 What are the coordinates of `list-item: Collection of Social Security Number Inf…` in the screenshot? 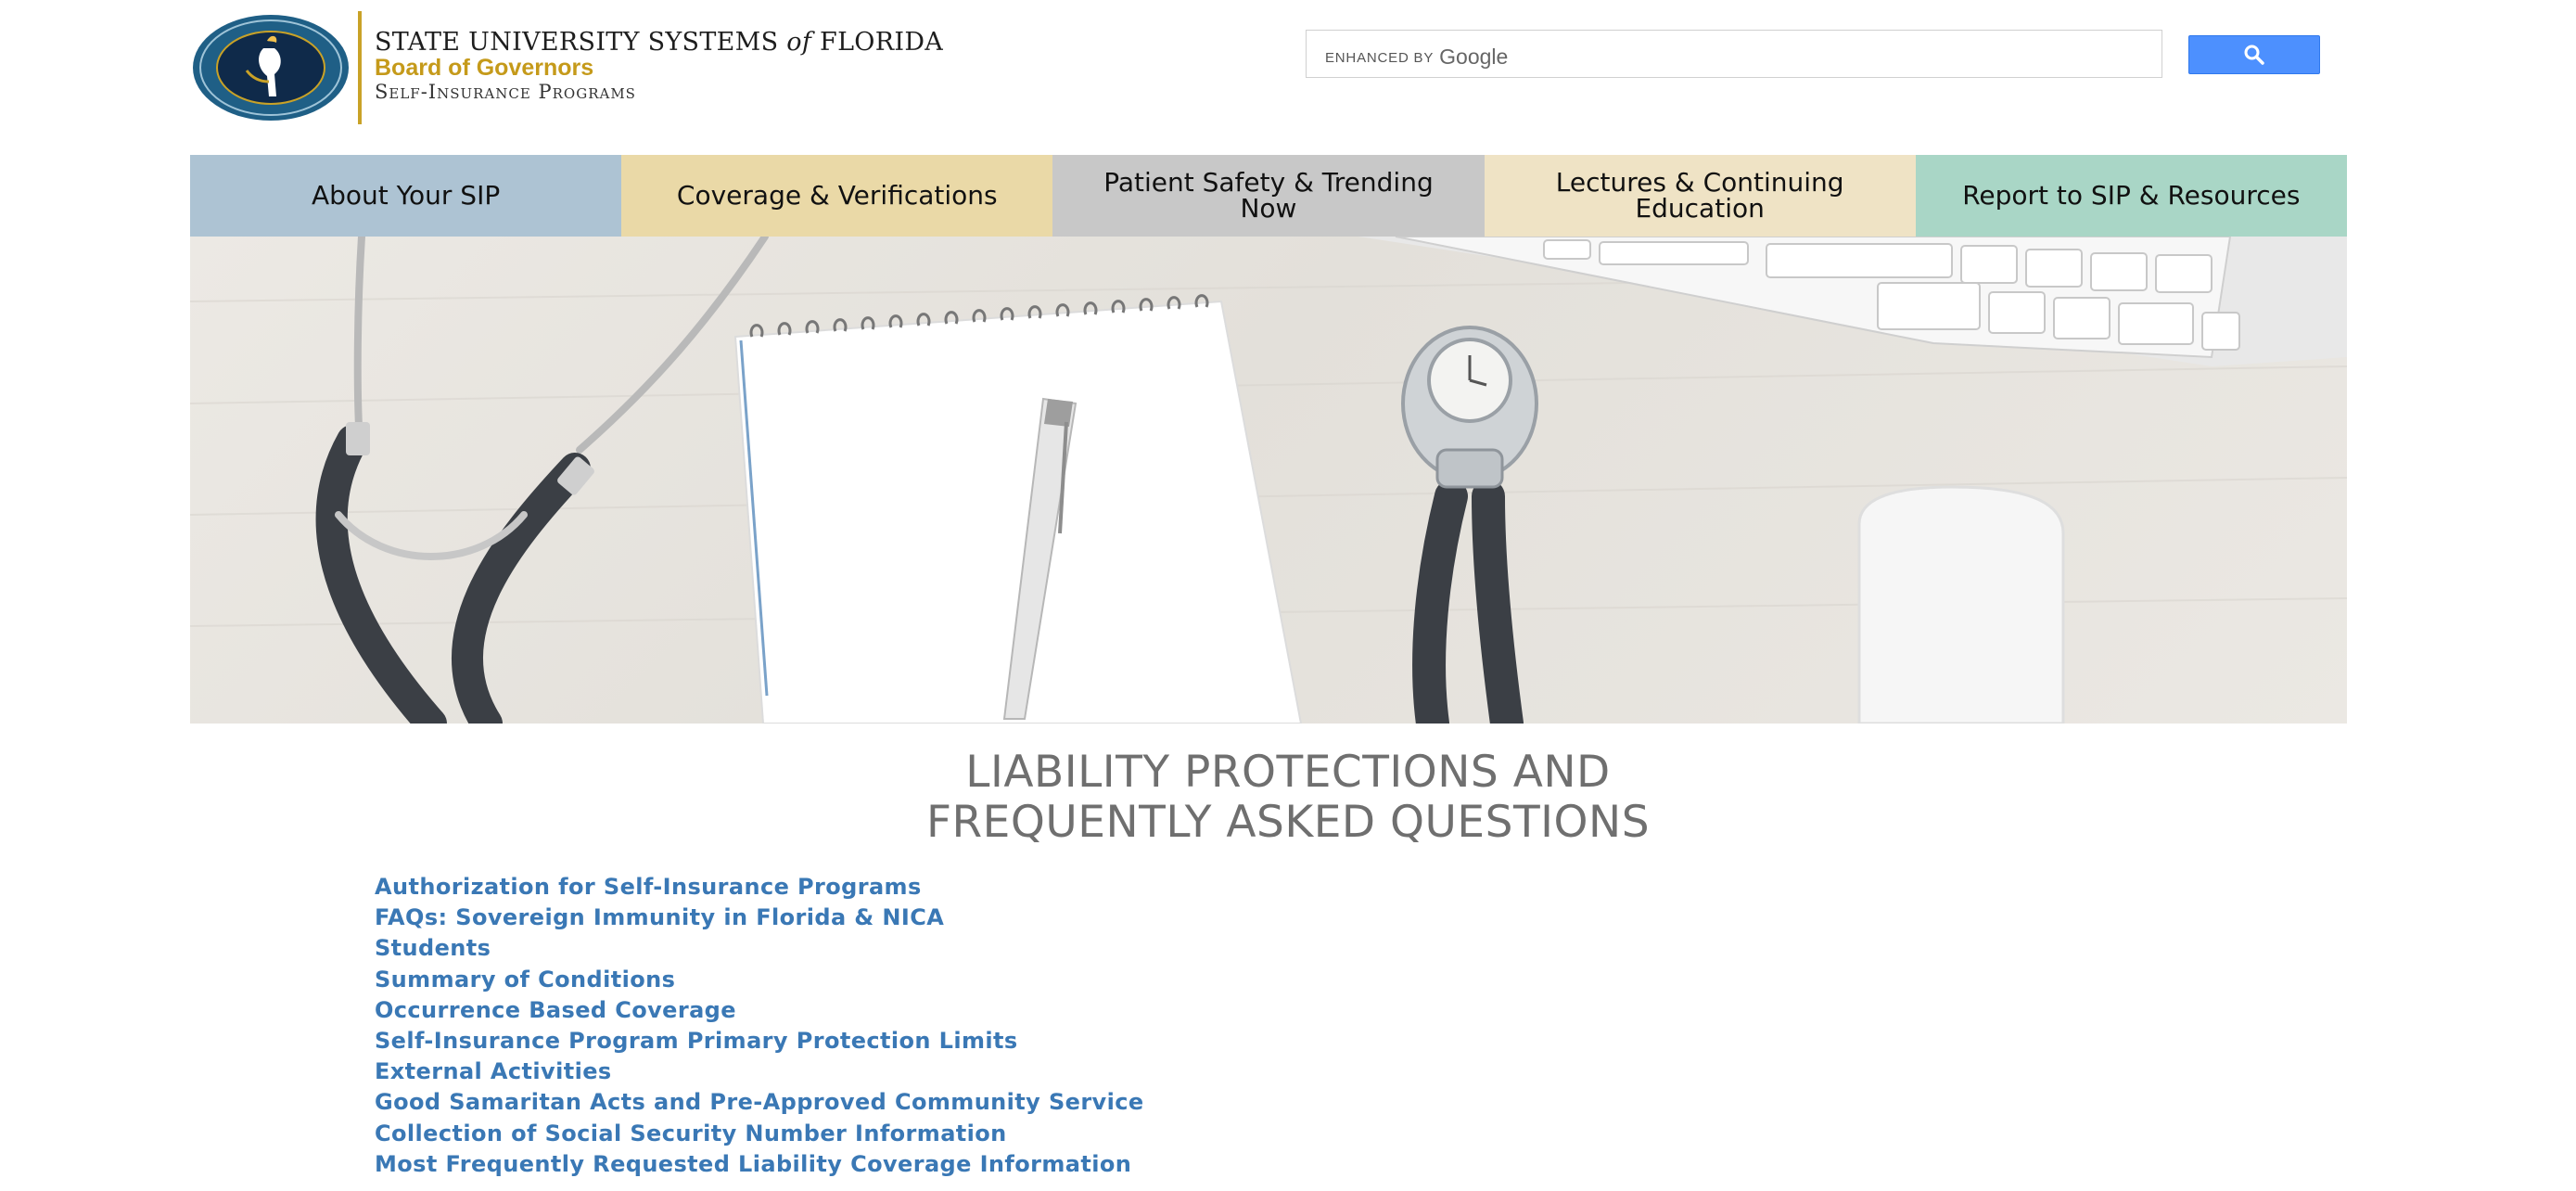 It's located at (759, 1134).